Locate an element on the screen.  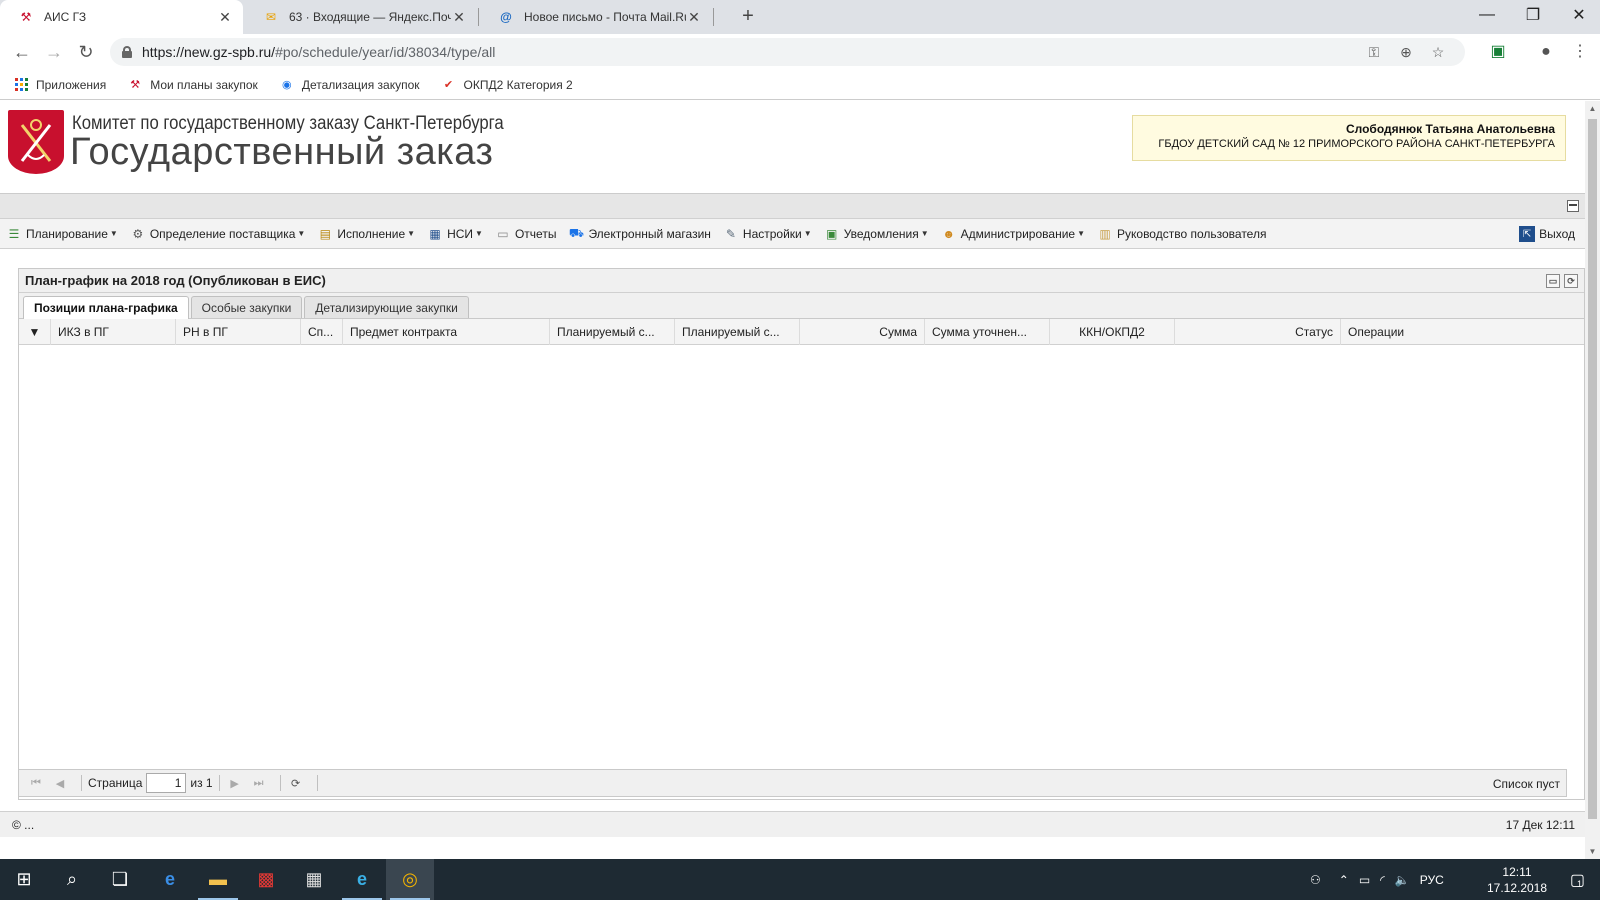
logout-button: ⇱ Выход is located at coordinates (1547, 234).